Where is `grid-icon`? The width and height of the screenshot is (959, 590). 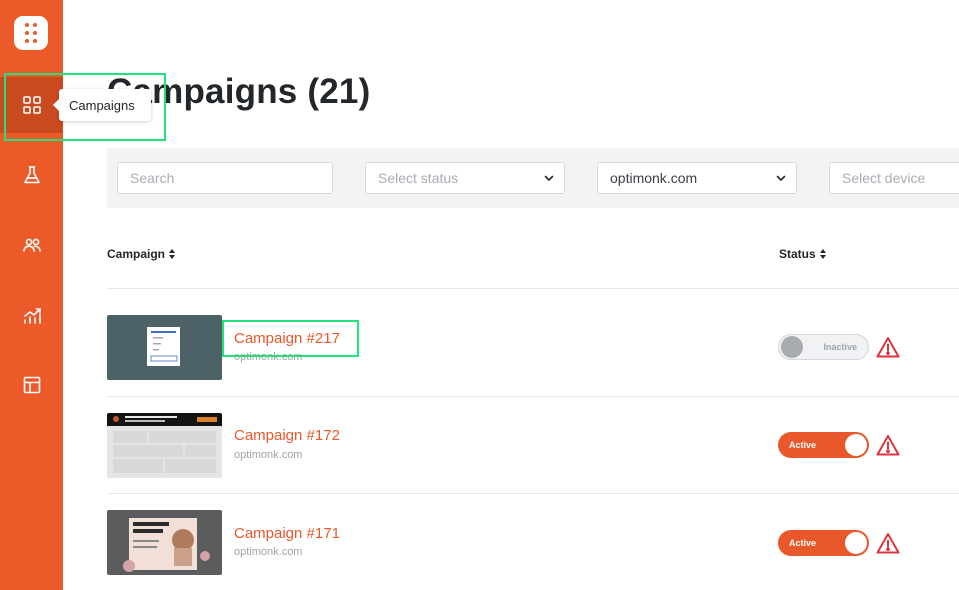 grid-icon is located at coordinates (31, 105).